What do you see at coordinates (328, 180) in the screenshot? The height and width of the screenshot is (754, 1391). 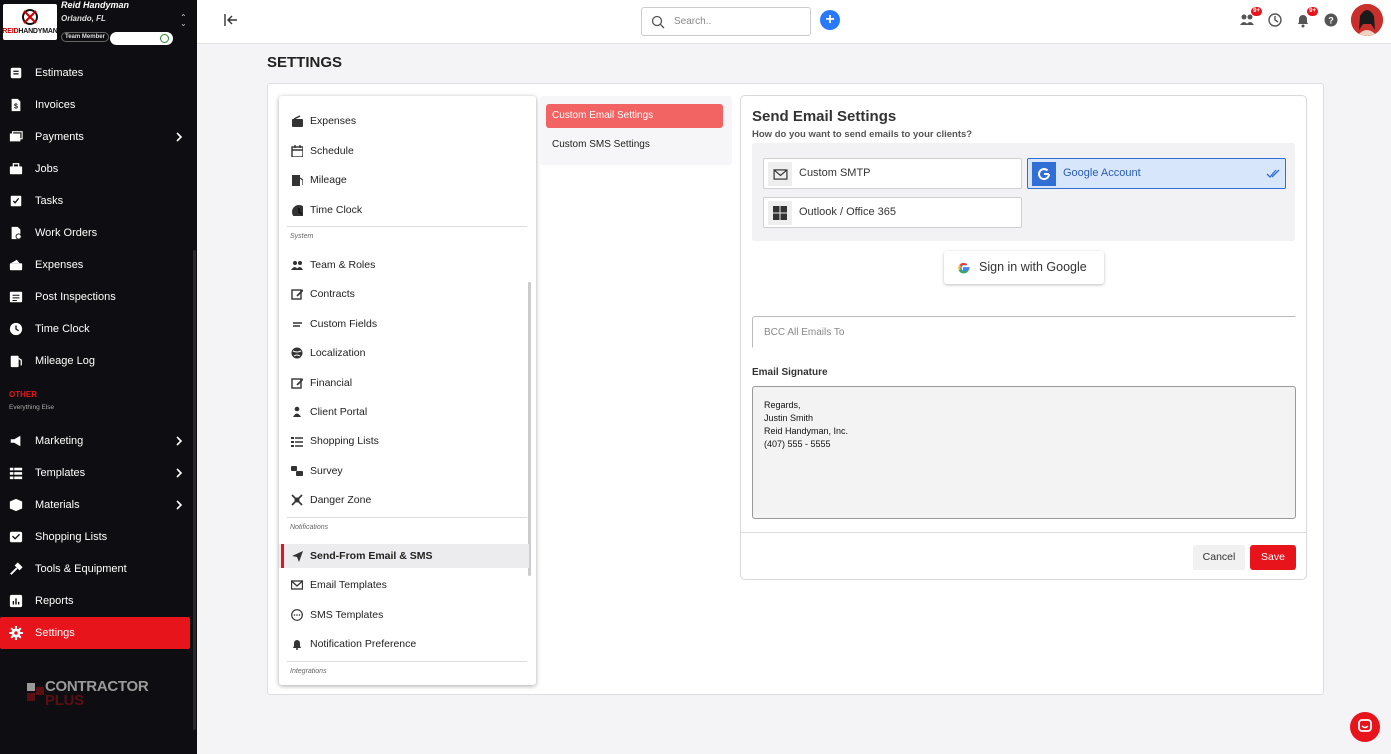 I see `menu-item-label: Mileage` at bounding box center [328, 180].